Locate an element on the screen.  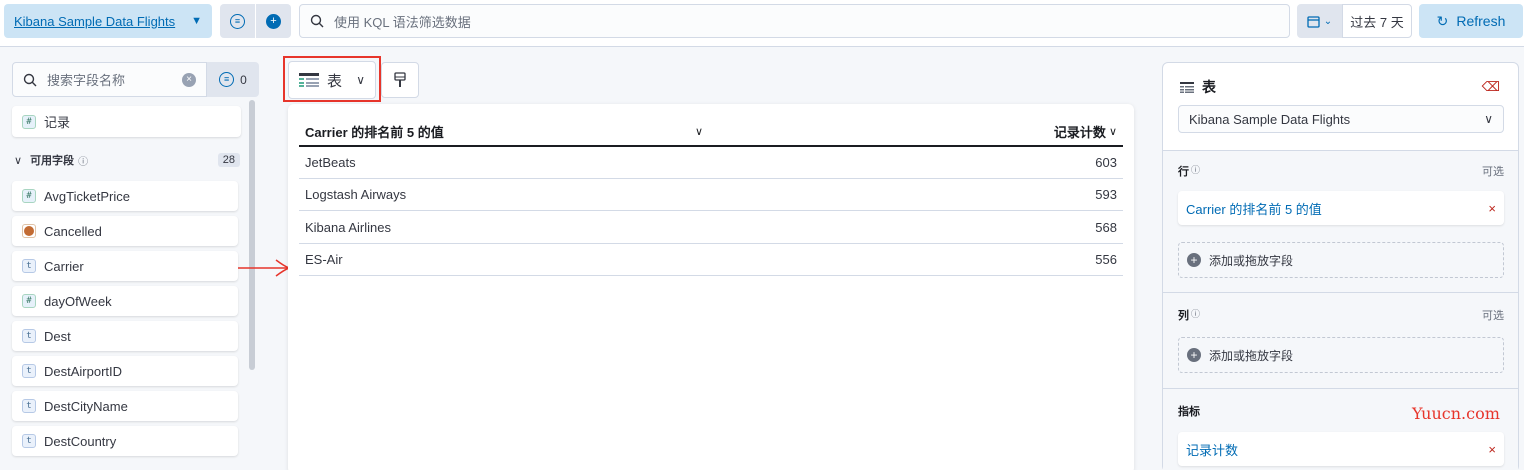
table-cell-carrier: ES-Air is located at coordinates (324, 259).